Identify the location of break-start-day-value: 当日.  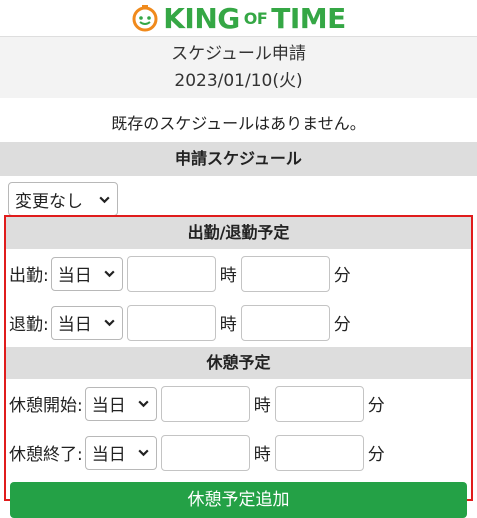
(108, 406).